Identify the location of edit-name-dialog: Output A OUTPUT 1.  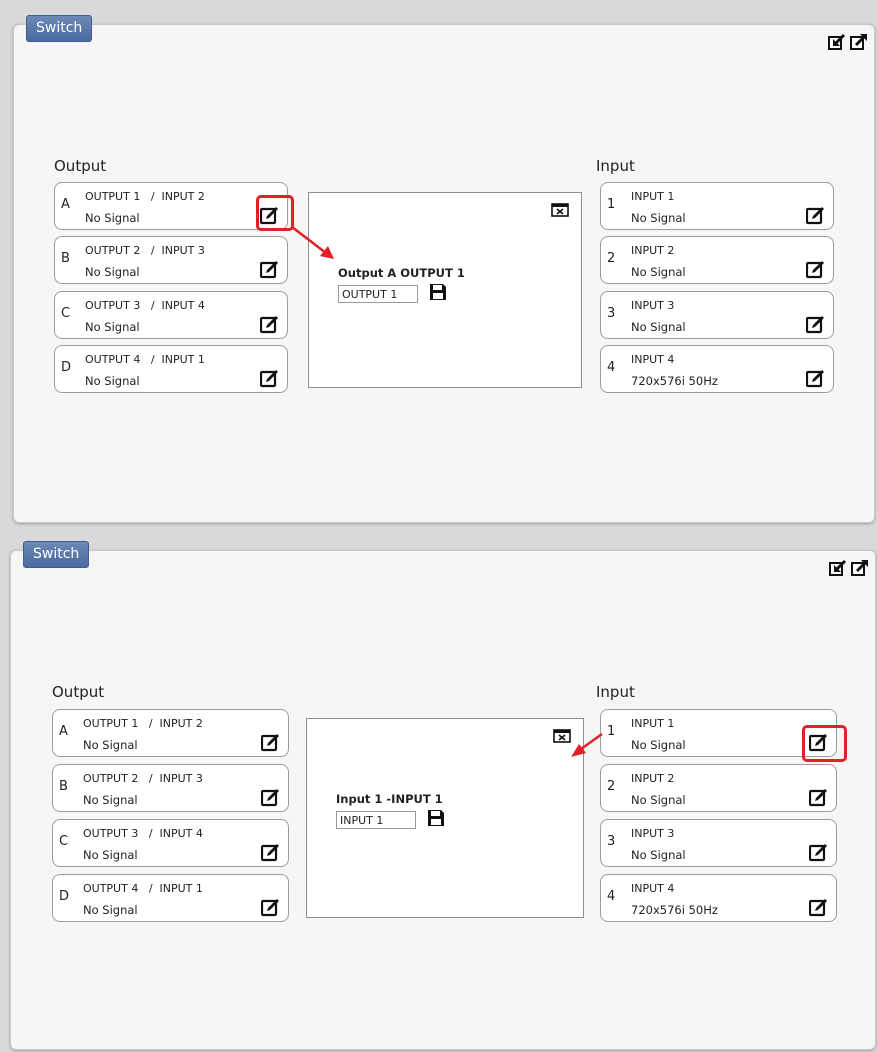
(445, 290).